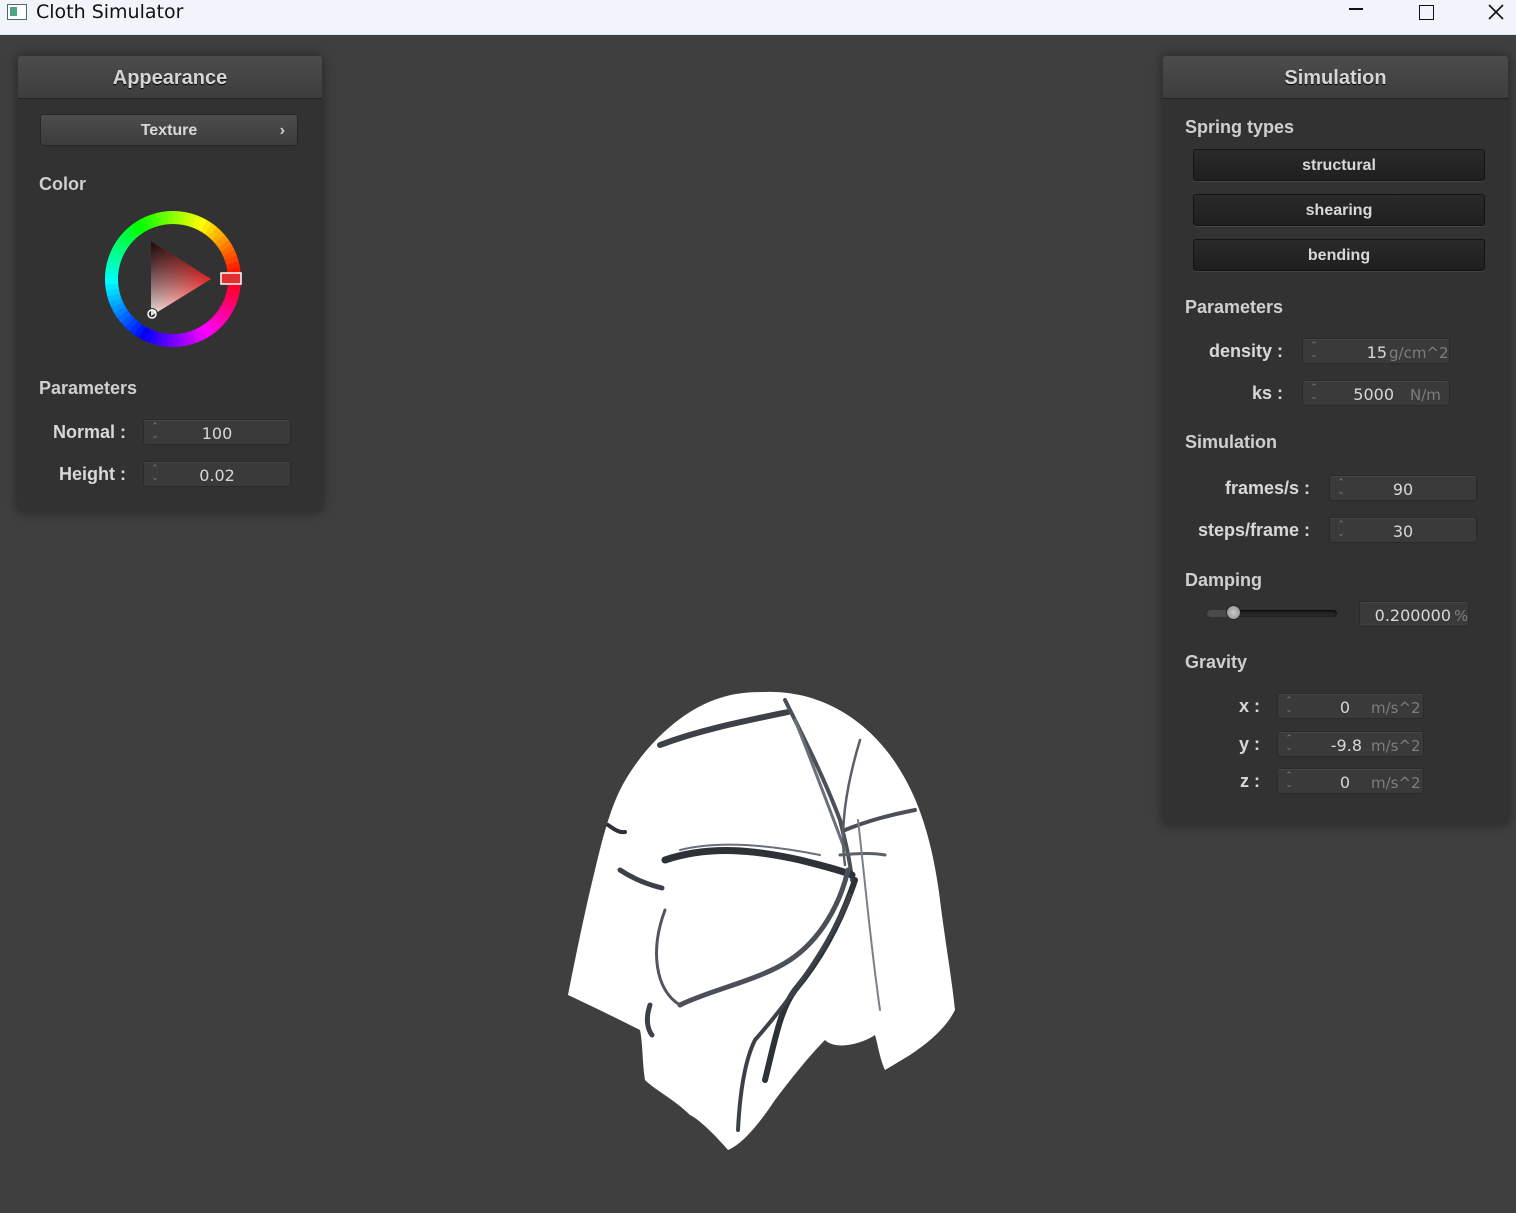  I want to click on steps-value: 30, so click(1403, 531).